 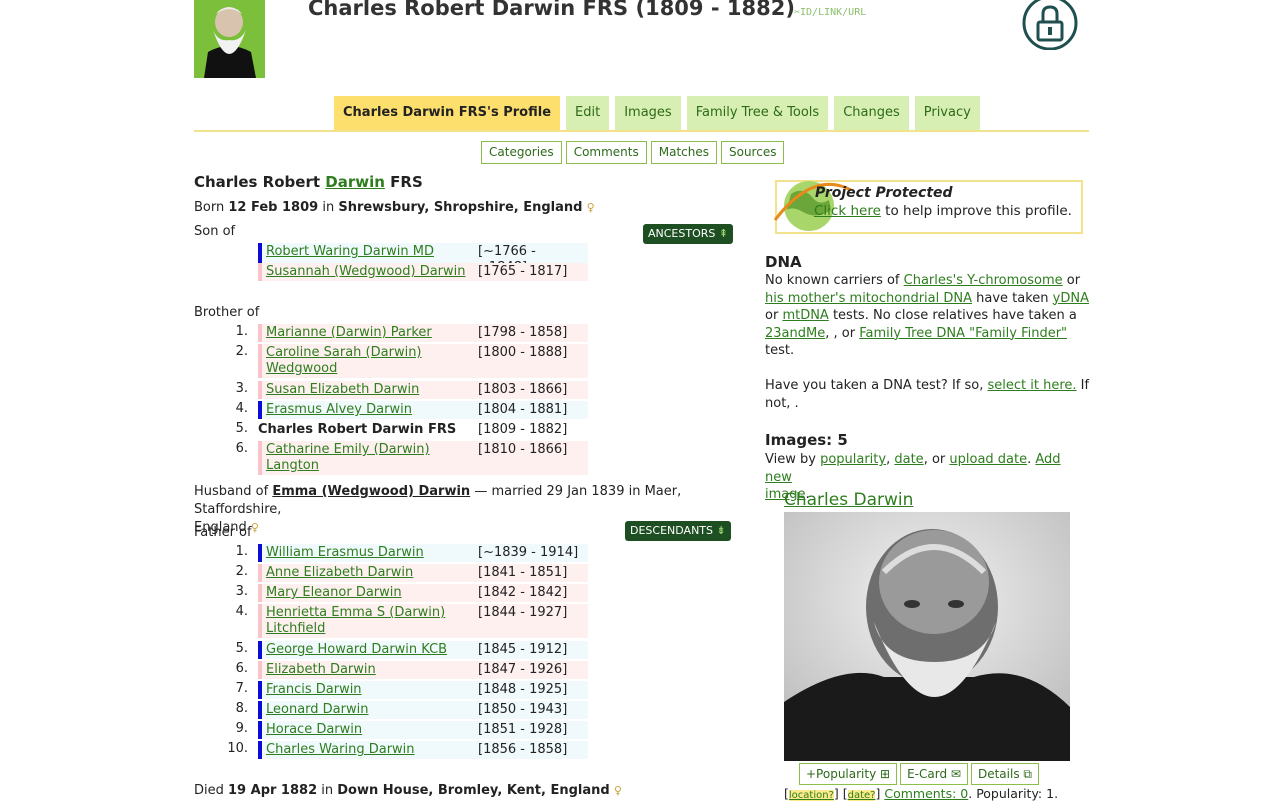 What do you see at coordinates (357, 429) in the screenshot?
I see `self-name: Charles Robert Darwin FRS` at bounding box center [357, 429].